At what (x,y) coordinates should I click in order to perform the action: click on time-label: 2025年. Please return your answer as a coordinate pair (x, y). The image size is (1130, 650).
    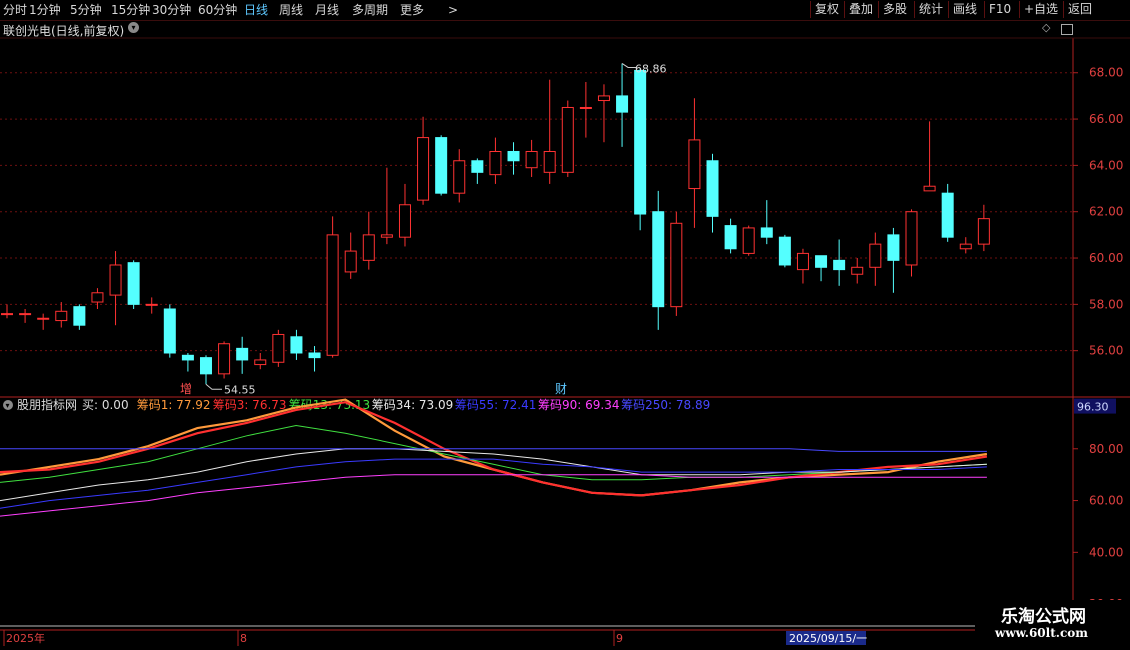
    Looking at the image, I should click on (25, 638).